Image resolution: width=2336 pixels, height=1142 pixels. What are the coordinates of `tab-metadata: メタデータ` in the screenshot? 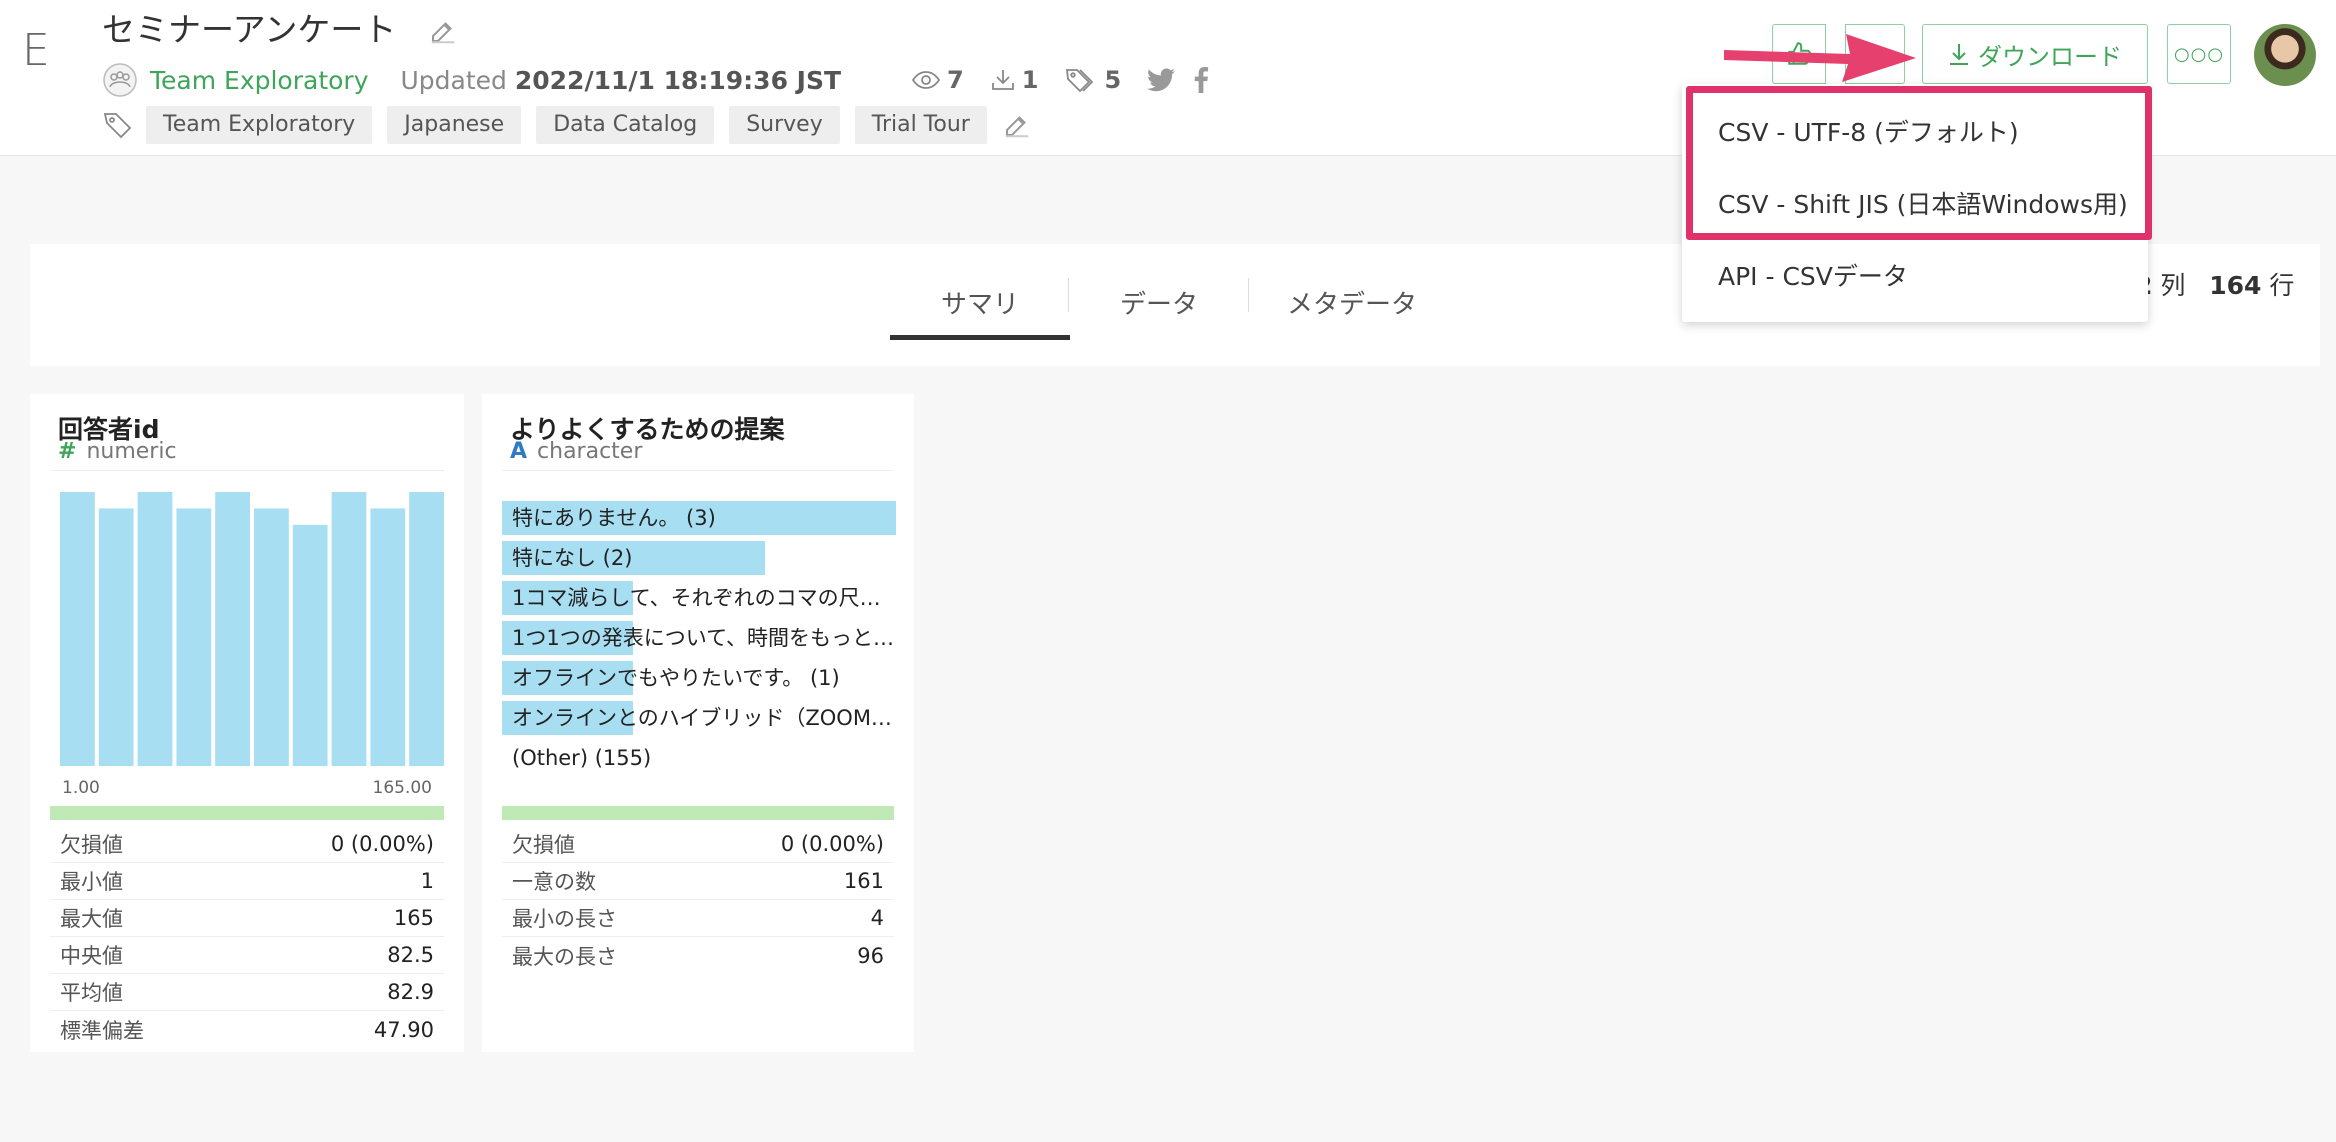 It's located at (1352, 305).